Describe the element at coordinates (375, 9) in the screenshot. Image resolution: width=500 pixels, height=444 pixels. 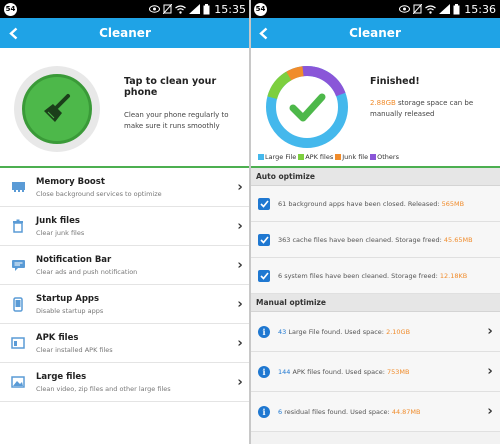
I see `status-bar: 54 15:36` at that location.